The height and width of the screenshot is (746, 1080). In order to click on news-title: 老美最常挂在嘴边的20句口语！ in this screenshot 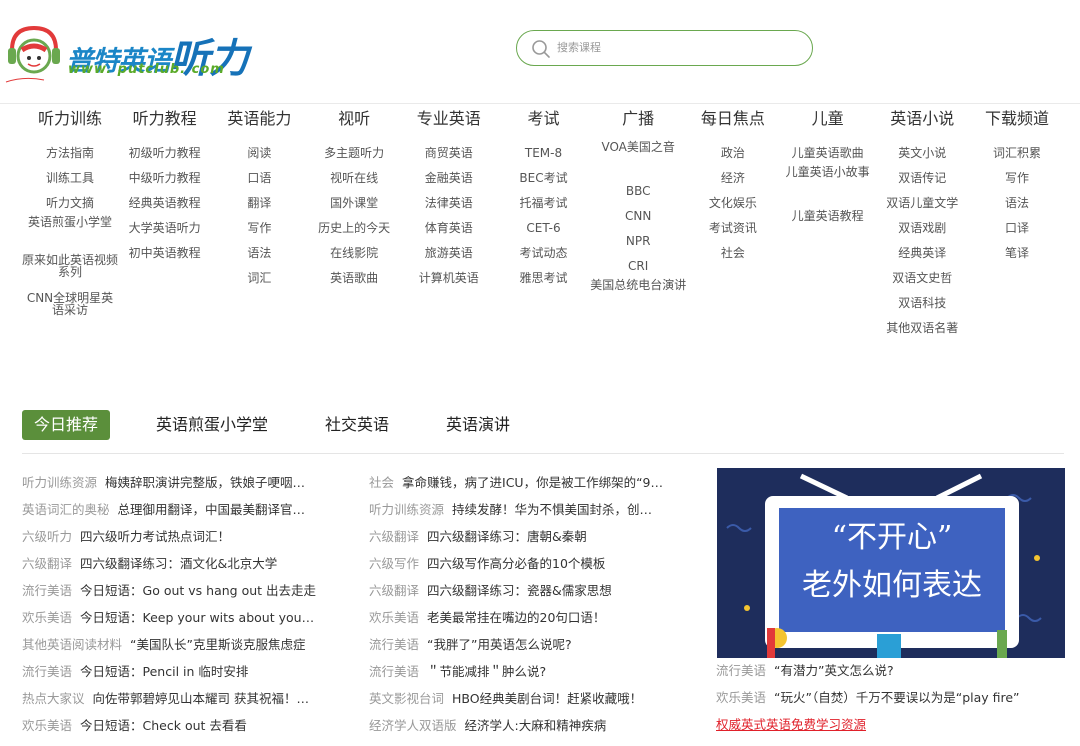, I will do `click(516, 617)`.